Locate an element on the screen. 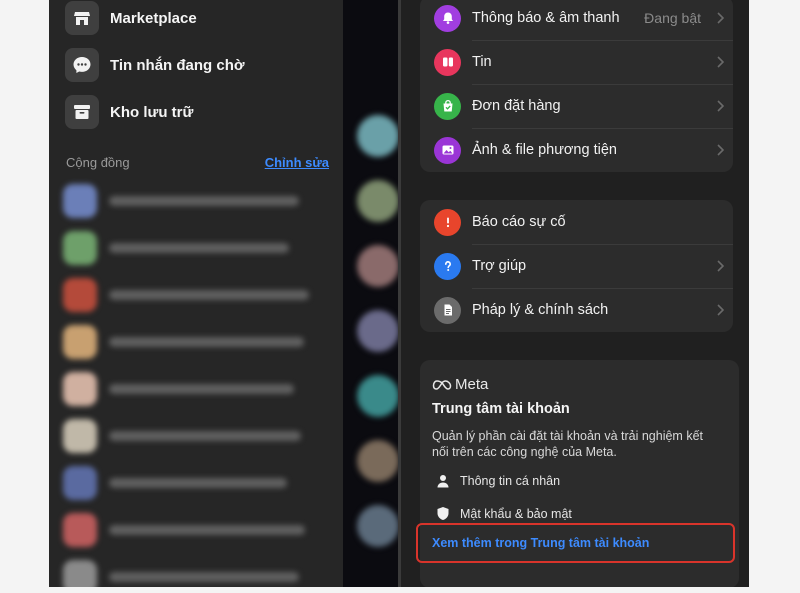 The image size is (800, 593). settings-row-label: Tin is located at coordinates (482, 62).